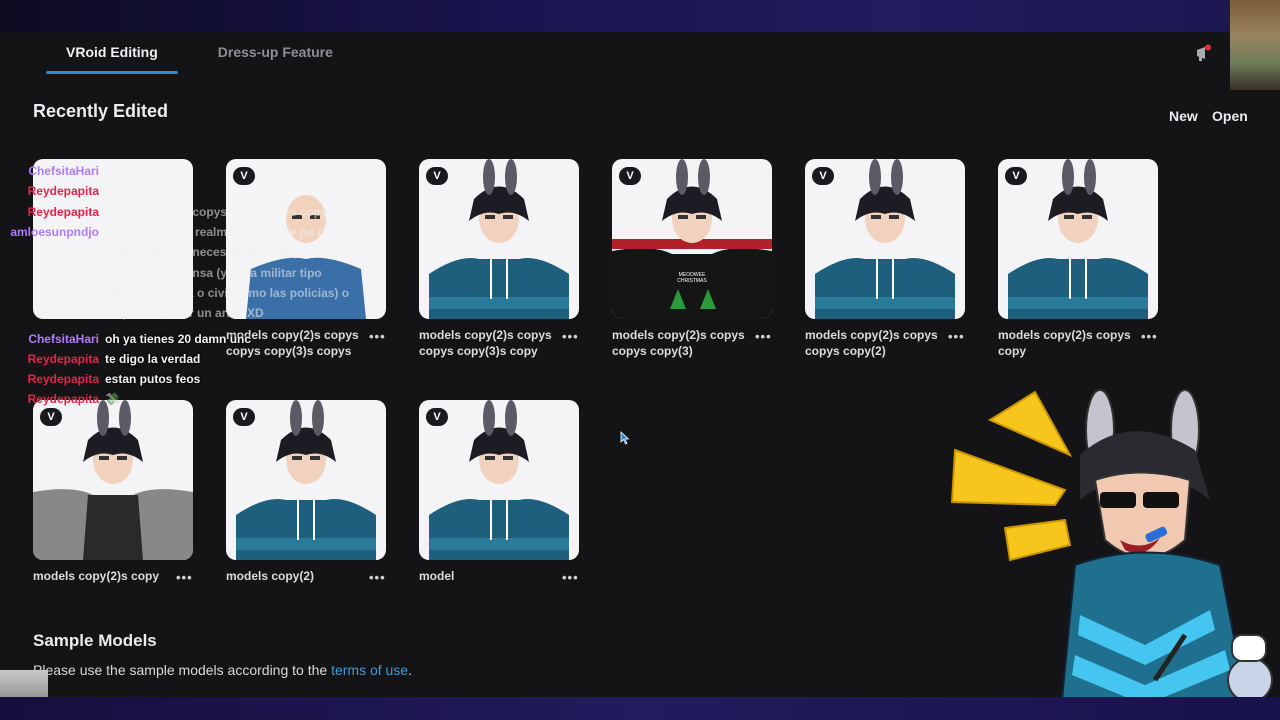  Describe the element at coordinates (410, 670) in the screenshot. I see `sample-text-end: .` at that location.